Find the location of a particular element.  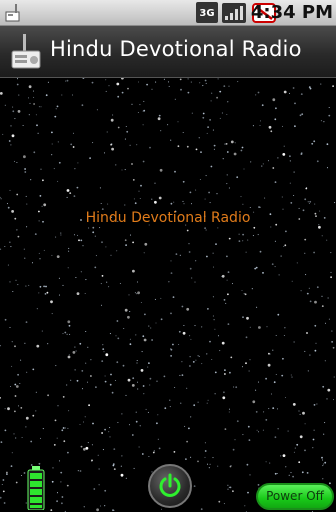

power-button is located at coordinates (170, 486).